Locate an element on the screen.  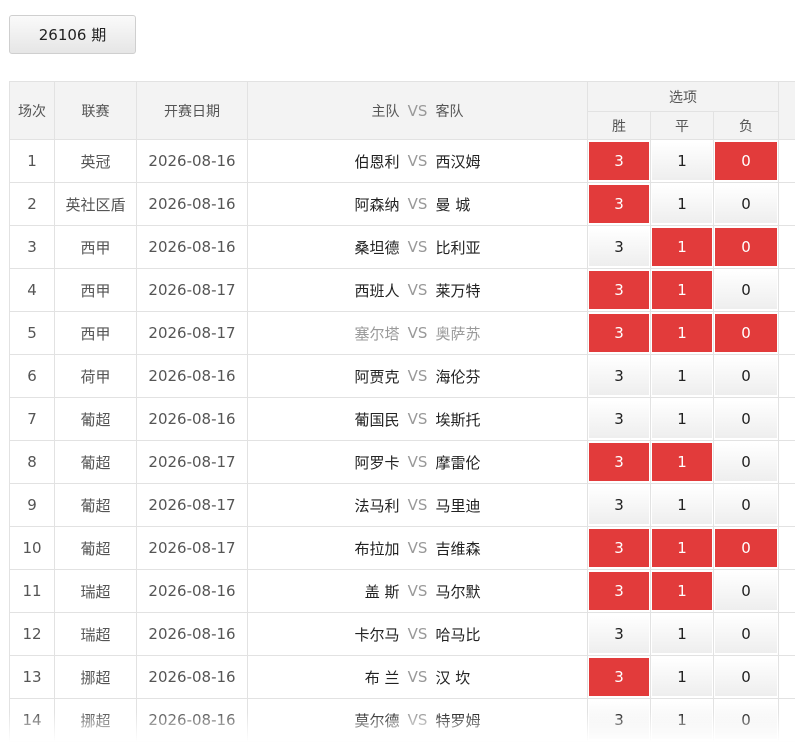
row-number: 5 is located at coordinates (32, 333).